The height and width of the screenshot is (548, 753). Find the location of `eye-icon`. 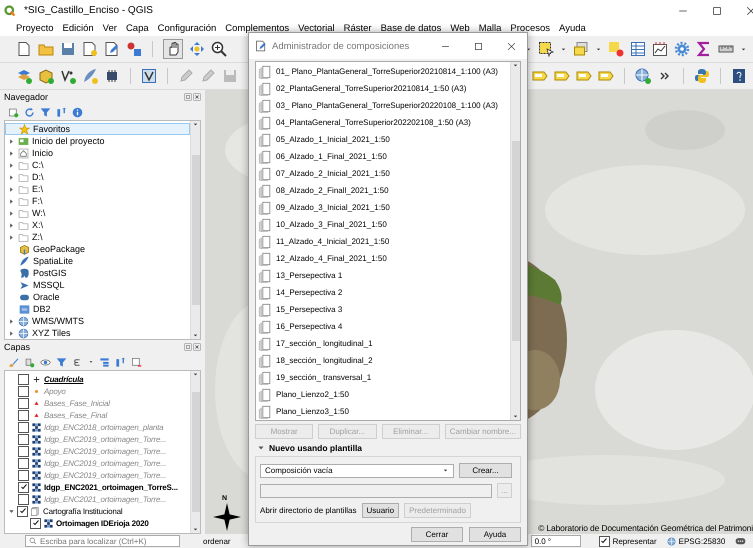

eye-icon is located at coordinates (45, 362).